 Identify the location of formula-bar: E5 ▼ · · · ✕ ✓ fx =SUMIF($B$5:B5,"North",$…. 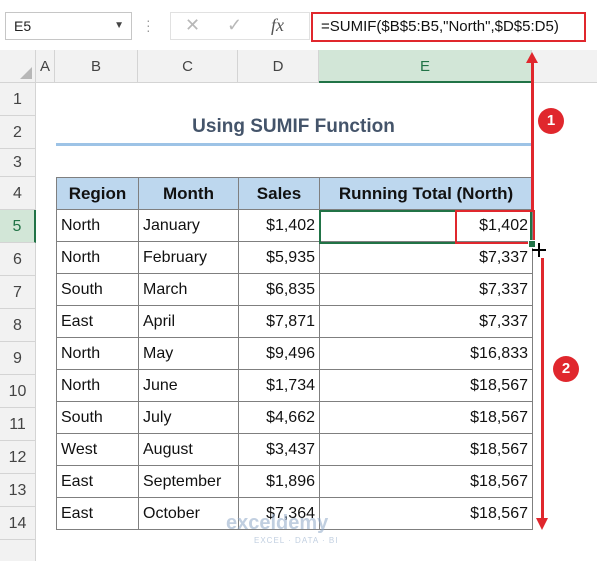
(298, 25).